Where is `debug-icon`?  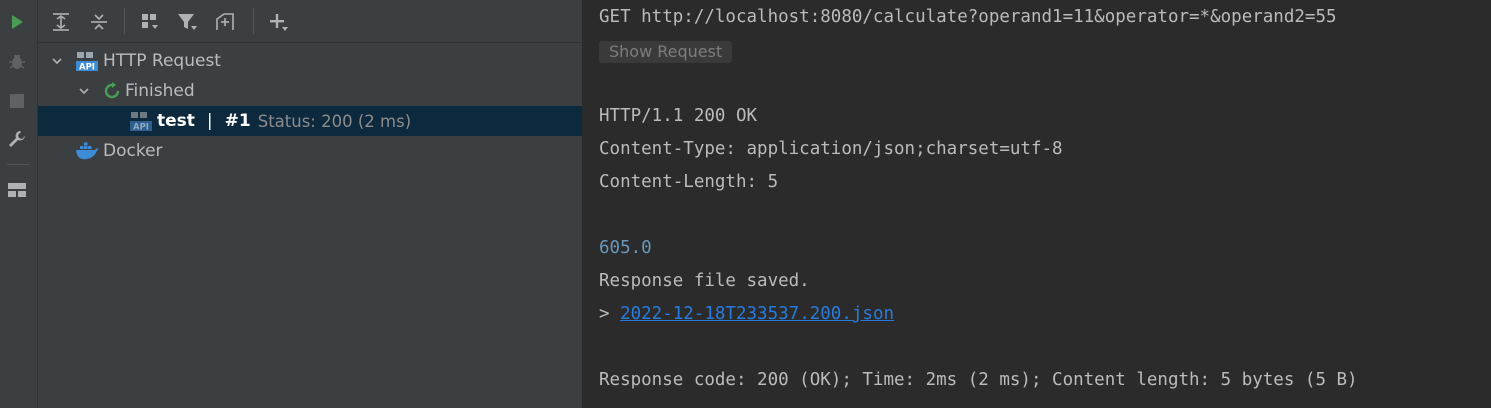
debug-icon is located at coordinates (17, 62).